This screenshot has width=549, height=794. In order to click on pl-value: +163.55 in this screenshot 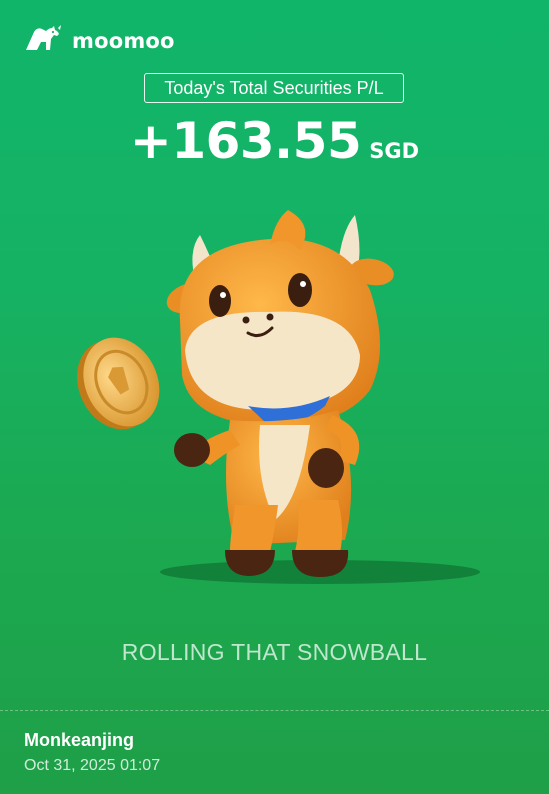, I will do `click(245, 141)`.